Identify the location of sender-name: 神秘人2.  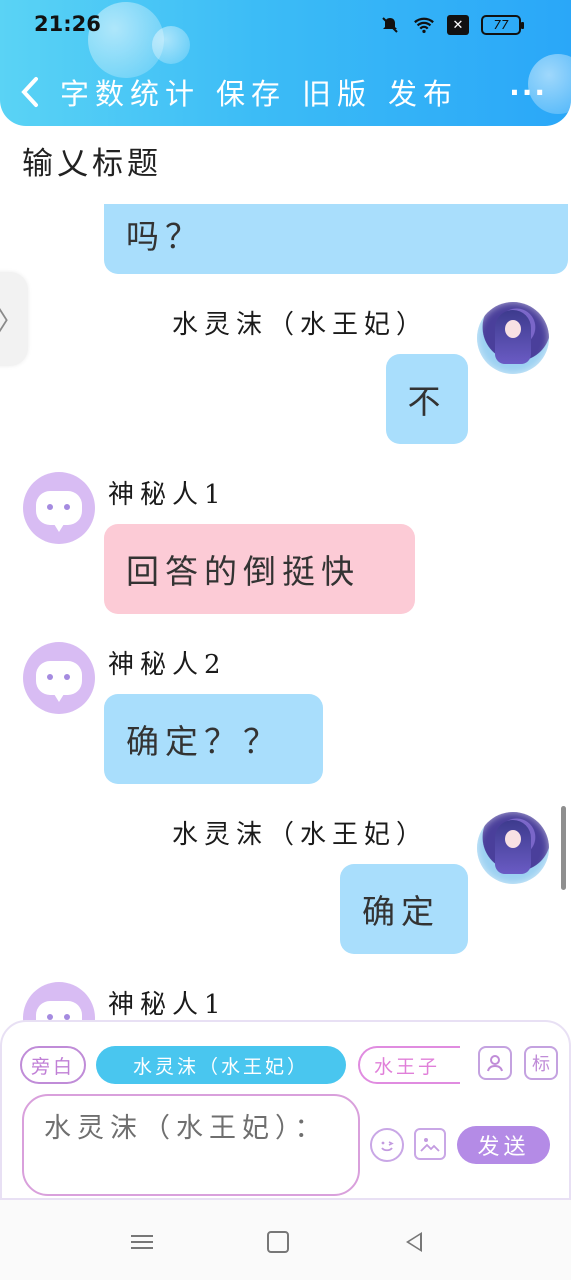
(167, 665).